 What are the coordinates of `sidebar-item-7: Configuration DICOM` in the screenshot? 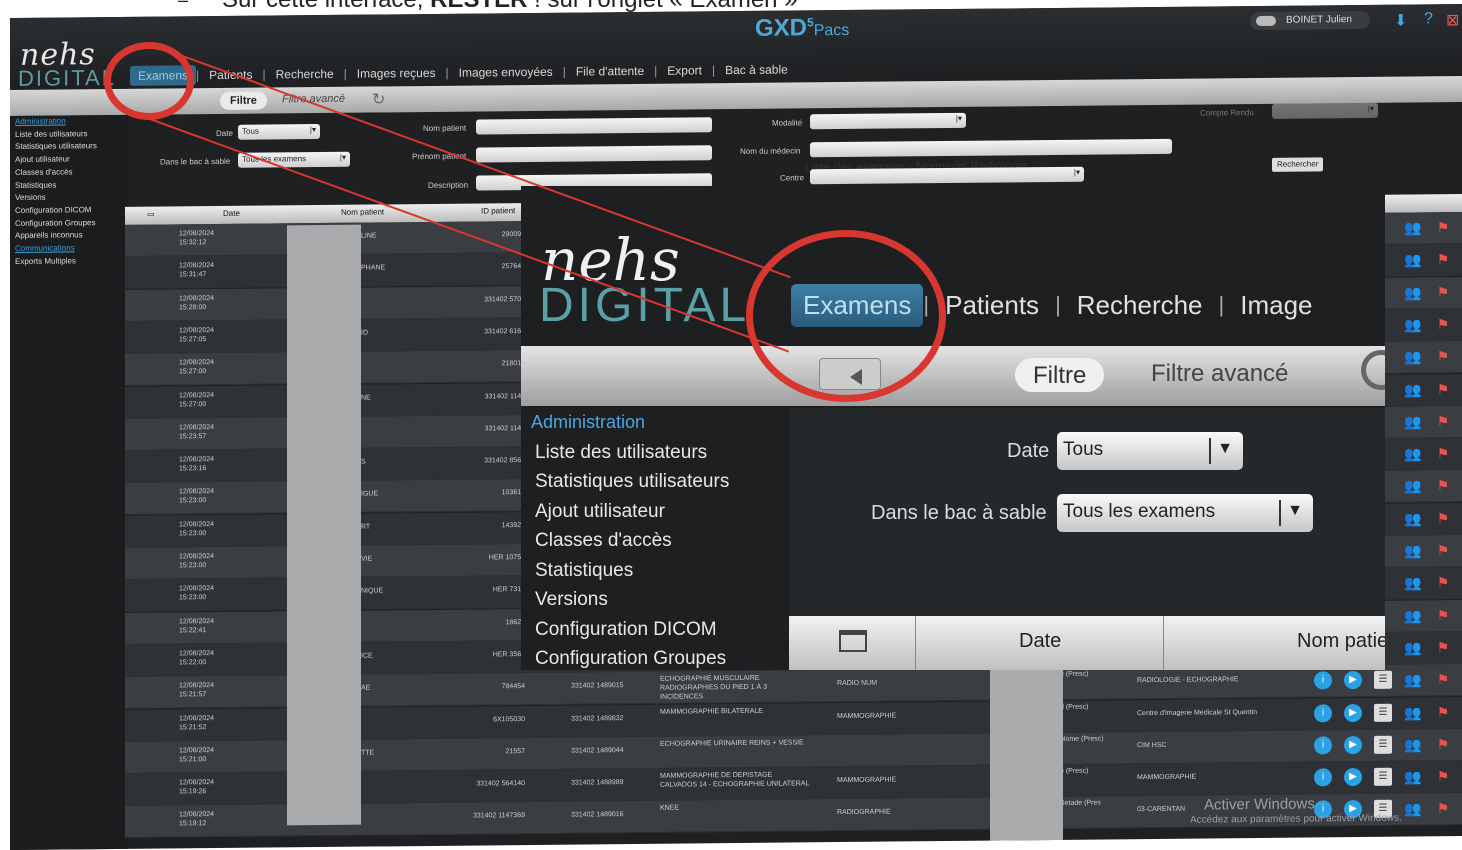 It's located at (69, 211).